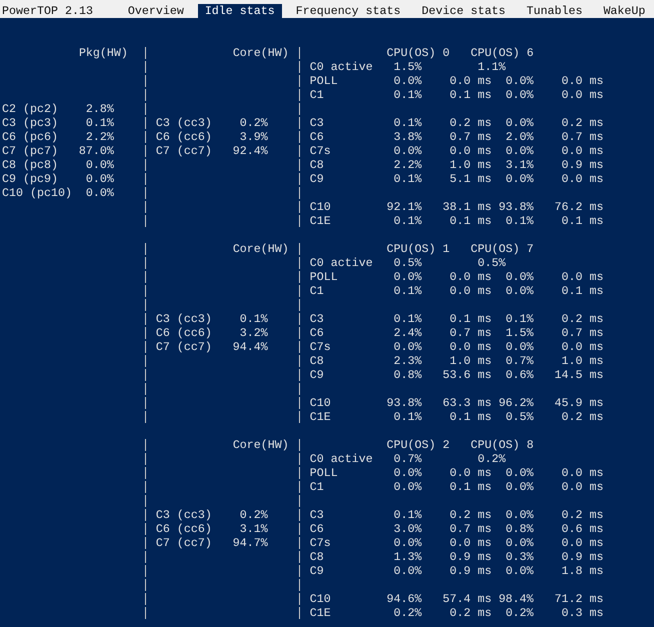 The width and height of the screenshot is (654, 627). What do you see at coordinates (317, 95) in the screenshot?
I see `state-name: C1` at bounding box center [317, 95].